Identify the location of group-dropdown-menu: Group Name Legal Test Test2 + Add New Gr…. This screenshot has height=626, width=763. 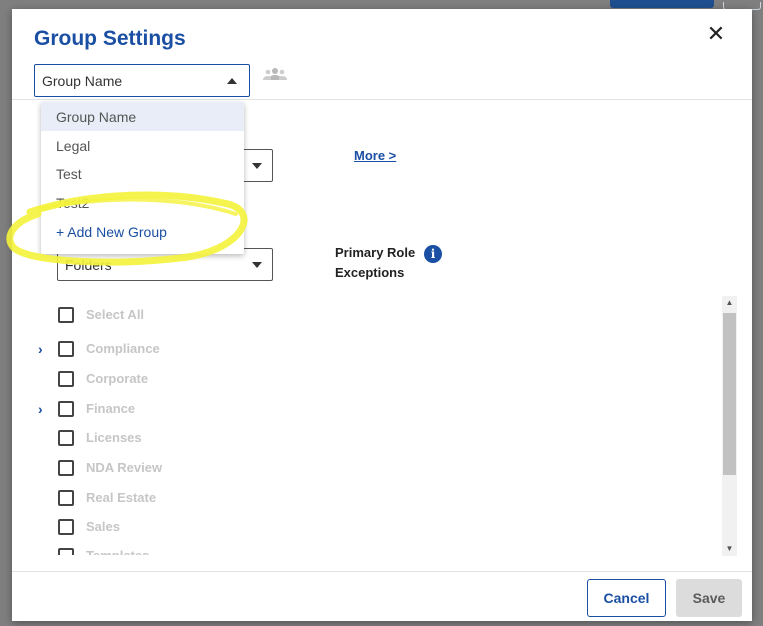
(142, 178).